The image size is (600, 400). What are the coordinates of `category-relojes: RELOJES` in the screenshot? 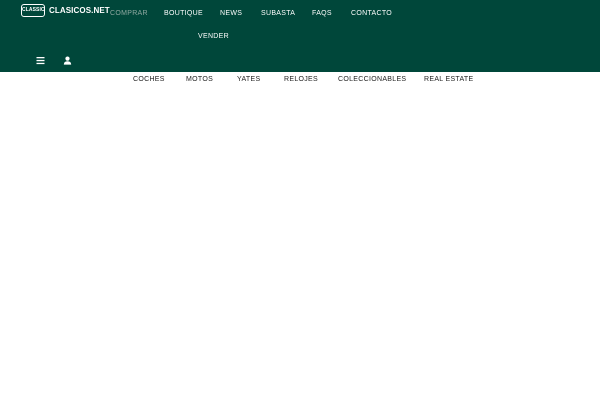 It's located at (301, 79).